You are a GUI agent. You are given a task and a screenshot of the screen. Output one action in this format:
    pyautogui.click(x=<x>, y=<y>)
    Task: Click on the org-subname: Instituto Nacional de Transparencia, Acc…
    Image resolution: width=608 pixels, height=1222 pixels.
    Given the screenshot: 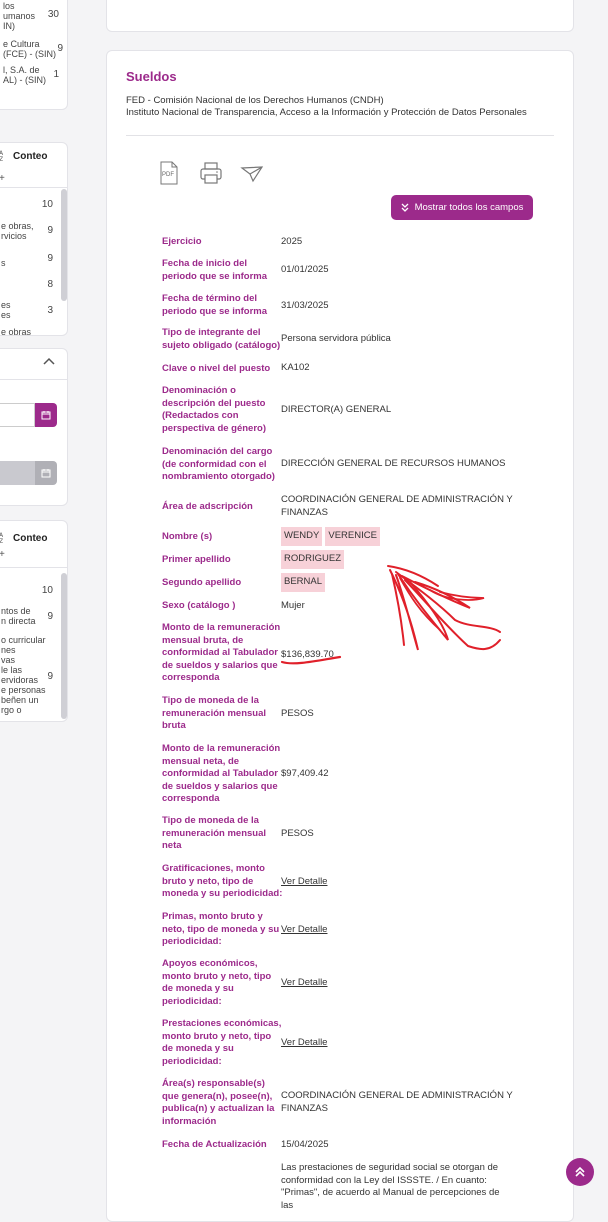 What is the action you would take?
    pyautogui.click(x=326, y=112)
    